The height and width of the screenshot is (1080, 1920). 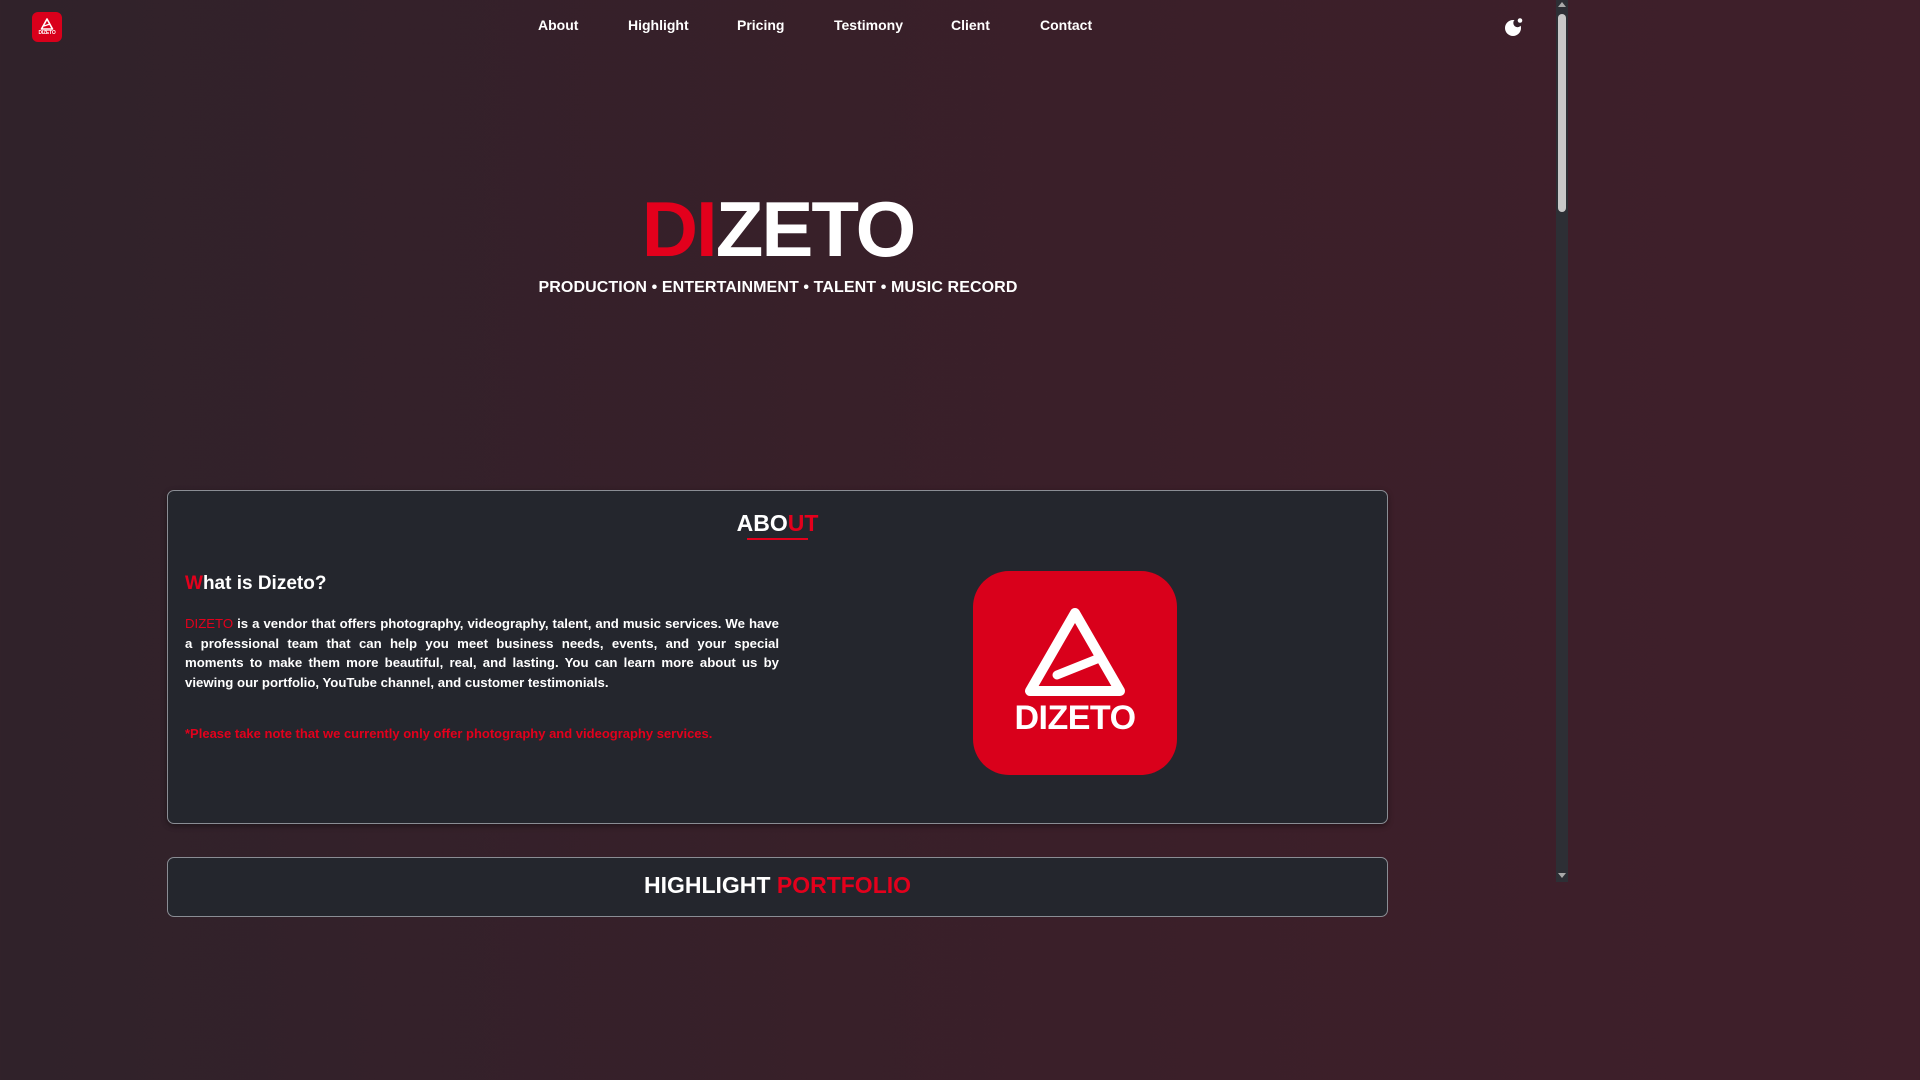 What do you see at coordinates (1075, 718) in the screenshot?
I see `about-logo-text: DIZETO` at bounding box center [1075, 718].